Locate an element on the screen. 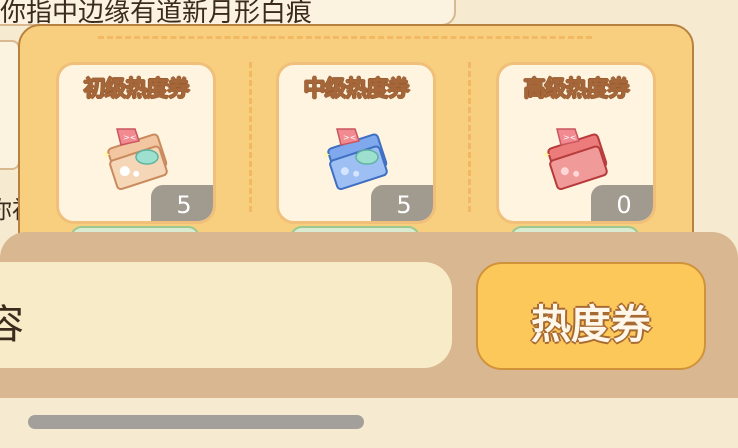 The width and height of the screenshot is (738, 448). ticket-card-medium: 中级热度券 >< ✦ 5 is located at coordinates (356, 143).